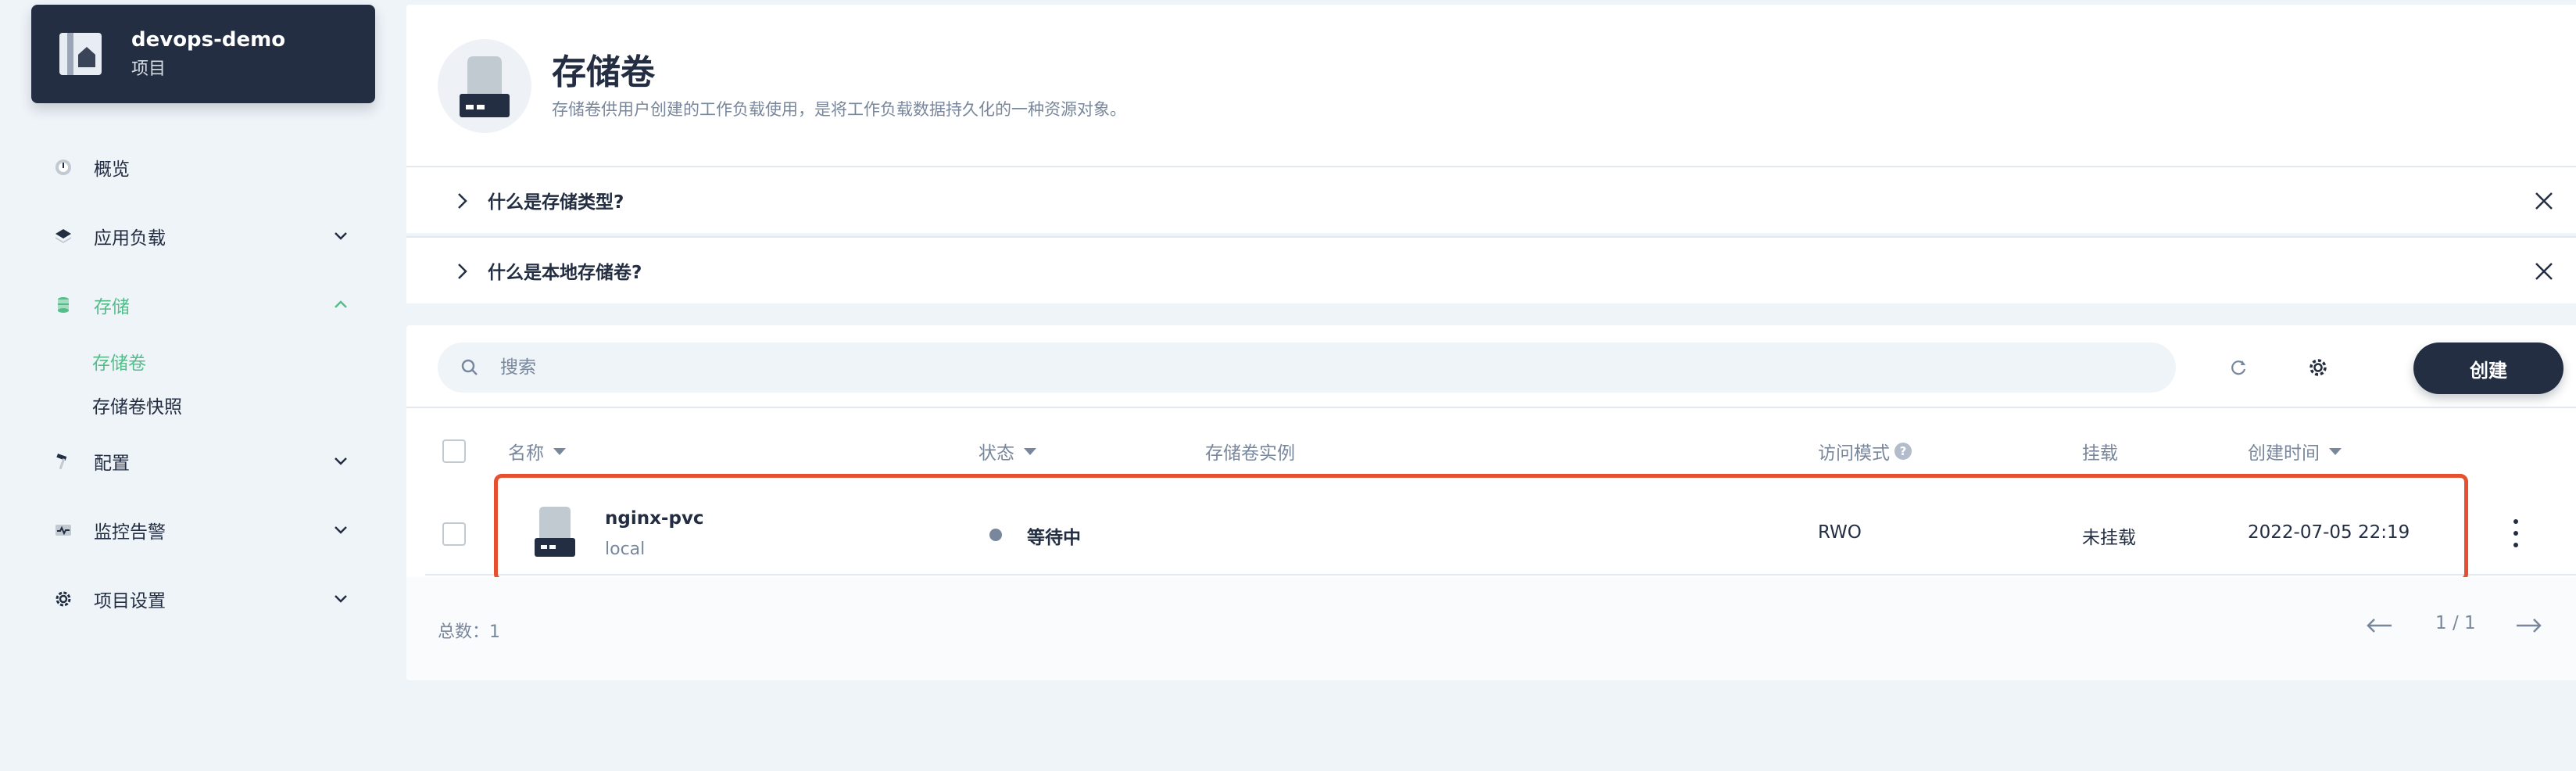 This screenshot has height=771, width=2576. I want to click on arrow-right-icon, so click(2529, 625).